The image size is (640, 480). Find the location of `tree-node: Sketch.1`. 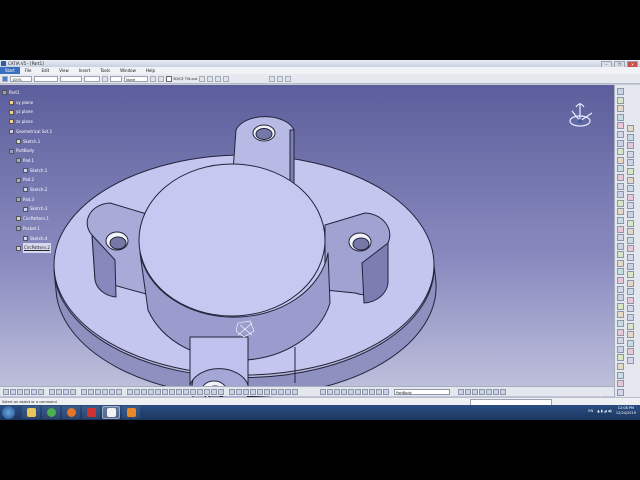

tree-node: Sketch.1 is located at coordinates (37, 171).